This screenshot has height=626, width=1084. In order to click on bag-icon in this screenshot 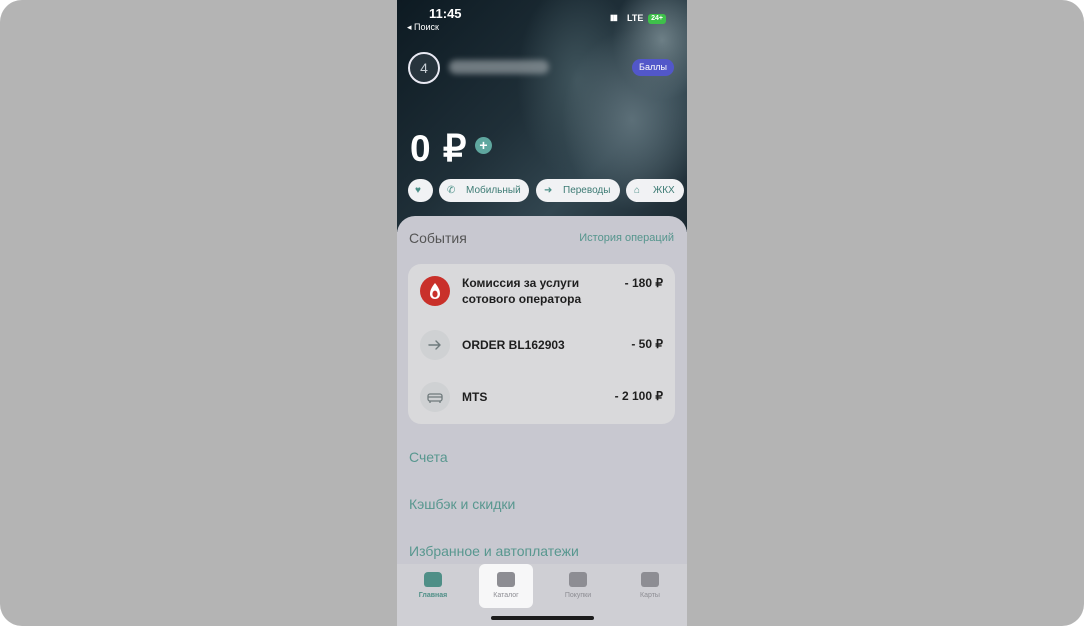, I will do `click(578, 579)`.